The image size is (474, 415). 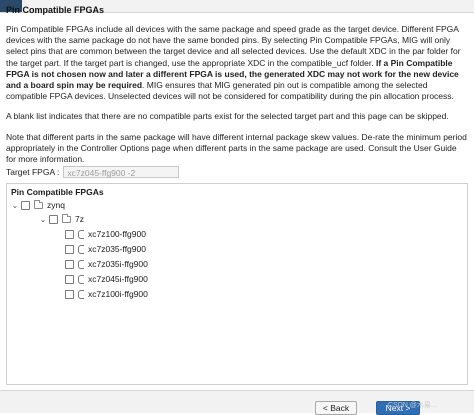 I want to click on tree-node-label: 7z, so click(x=79, y=219).